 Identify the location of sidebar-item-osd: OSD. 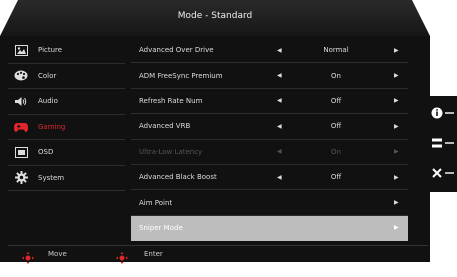
(66, 153).